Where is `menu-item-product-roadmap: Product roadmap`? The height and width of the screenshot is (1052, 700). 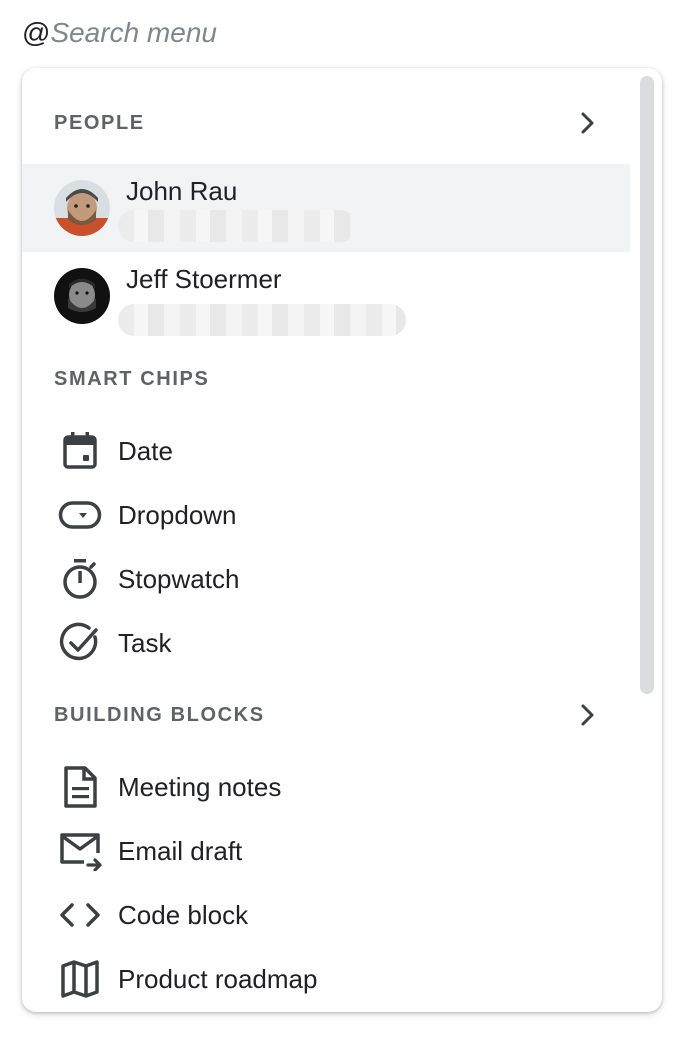
menu-item-product-roadmap: Product roadmap is located at coordinates (326, 979).